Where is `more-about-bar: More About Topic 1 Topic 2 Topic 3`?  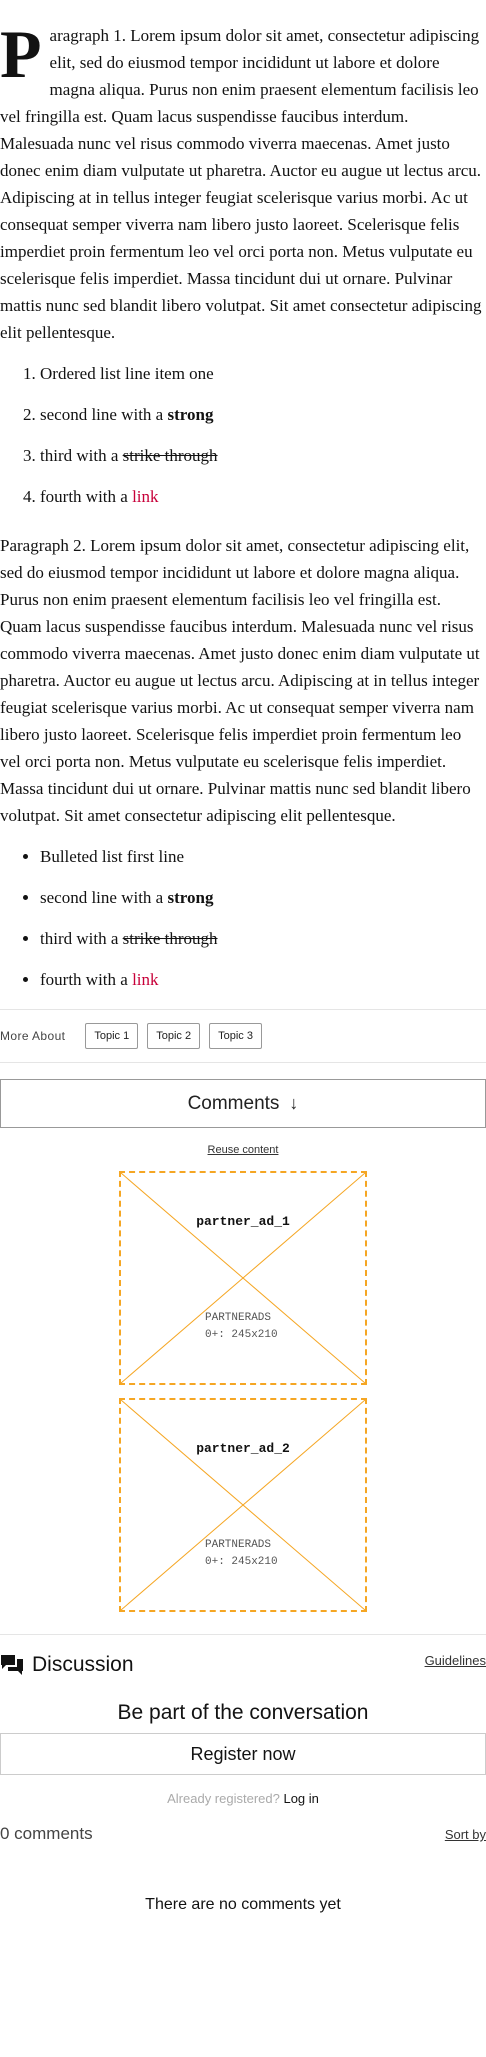 more-about-bar: More About Topic 1 Topic 2 Topic 3 is located at coordinates (243, 1036).